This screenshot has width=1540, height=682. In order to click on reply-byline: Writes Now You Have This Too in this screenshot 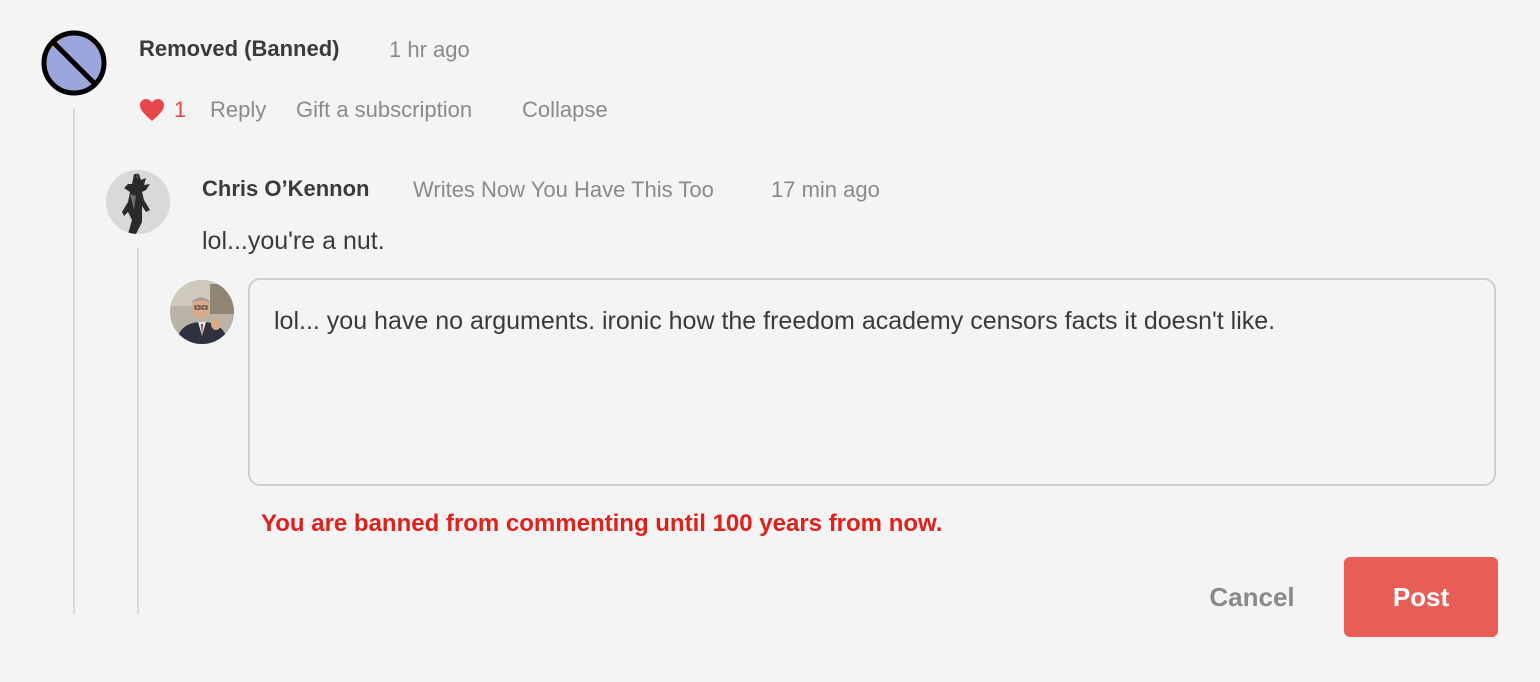, I will do `click(563, 190)`.